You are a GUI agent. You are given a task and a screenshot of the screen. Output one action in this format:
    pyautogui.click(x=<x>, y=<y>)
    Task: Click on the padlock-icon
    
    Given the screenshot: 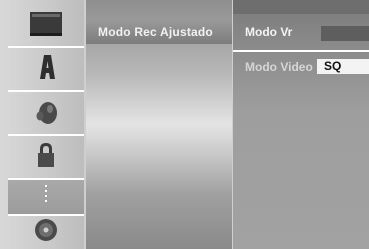 What is the action you would take?
    pyautogui.click(x=46, y=157)
    